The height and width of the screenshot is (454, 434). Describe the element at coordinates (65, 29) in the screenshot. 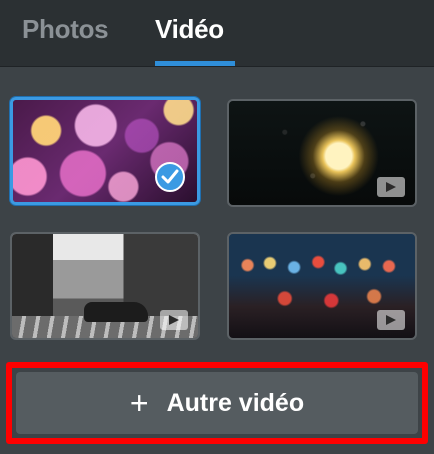

I see `tab-photos: Photos` at that location.